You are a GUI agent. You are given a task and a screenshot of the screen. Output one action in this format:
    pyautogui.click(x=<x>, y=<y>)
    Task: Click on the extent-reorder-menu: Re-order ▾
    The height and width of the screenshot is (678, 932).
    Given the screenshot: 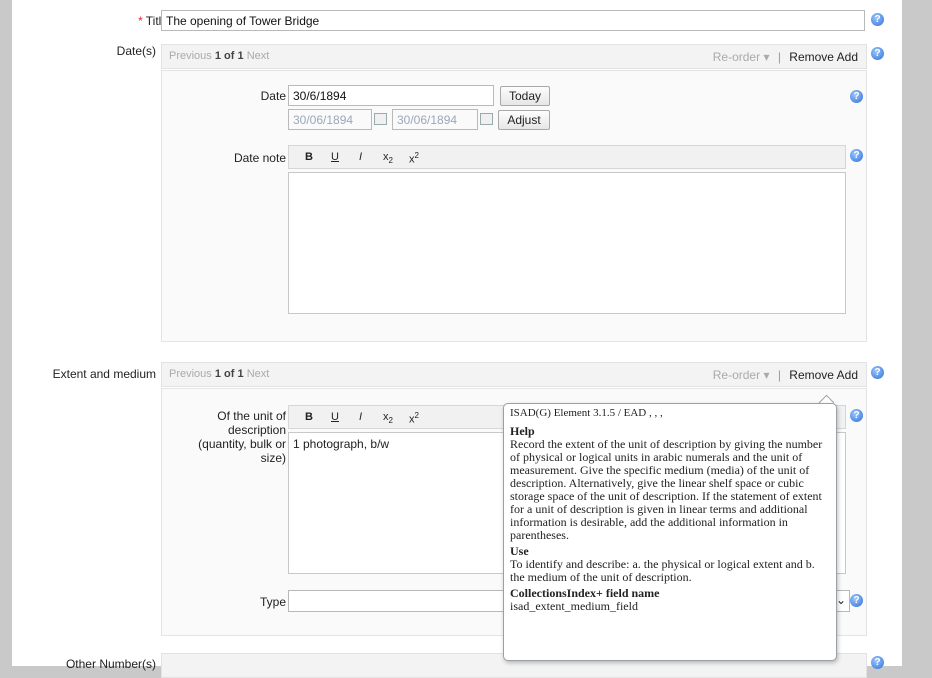 What is the action you would take?
    pyautogui.click(x=741, y=375)
    